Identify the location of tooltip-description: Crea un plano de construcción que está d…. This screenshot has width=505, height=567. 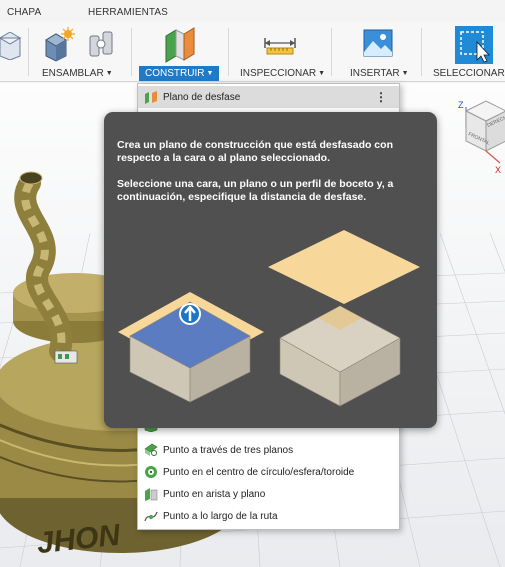
(255, 151).